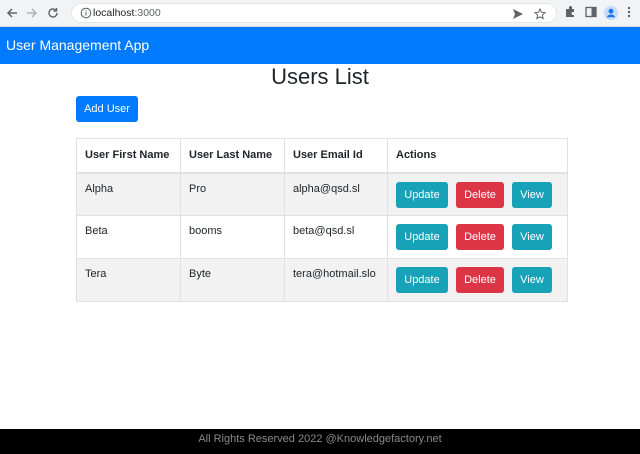  Describe the element at coordinates (128, 237) in the screenshot. I see `cell-first-name: Beta` at that location.